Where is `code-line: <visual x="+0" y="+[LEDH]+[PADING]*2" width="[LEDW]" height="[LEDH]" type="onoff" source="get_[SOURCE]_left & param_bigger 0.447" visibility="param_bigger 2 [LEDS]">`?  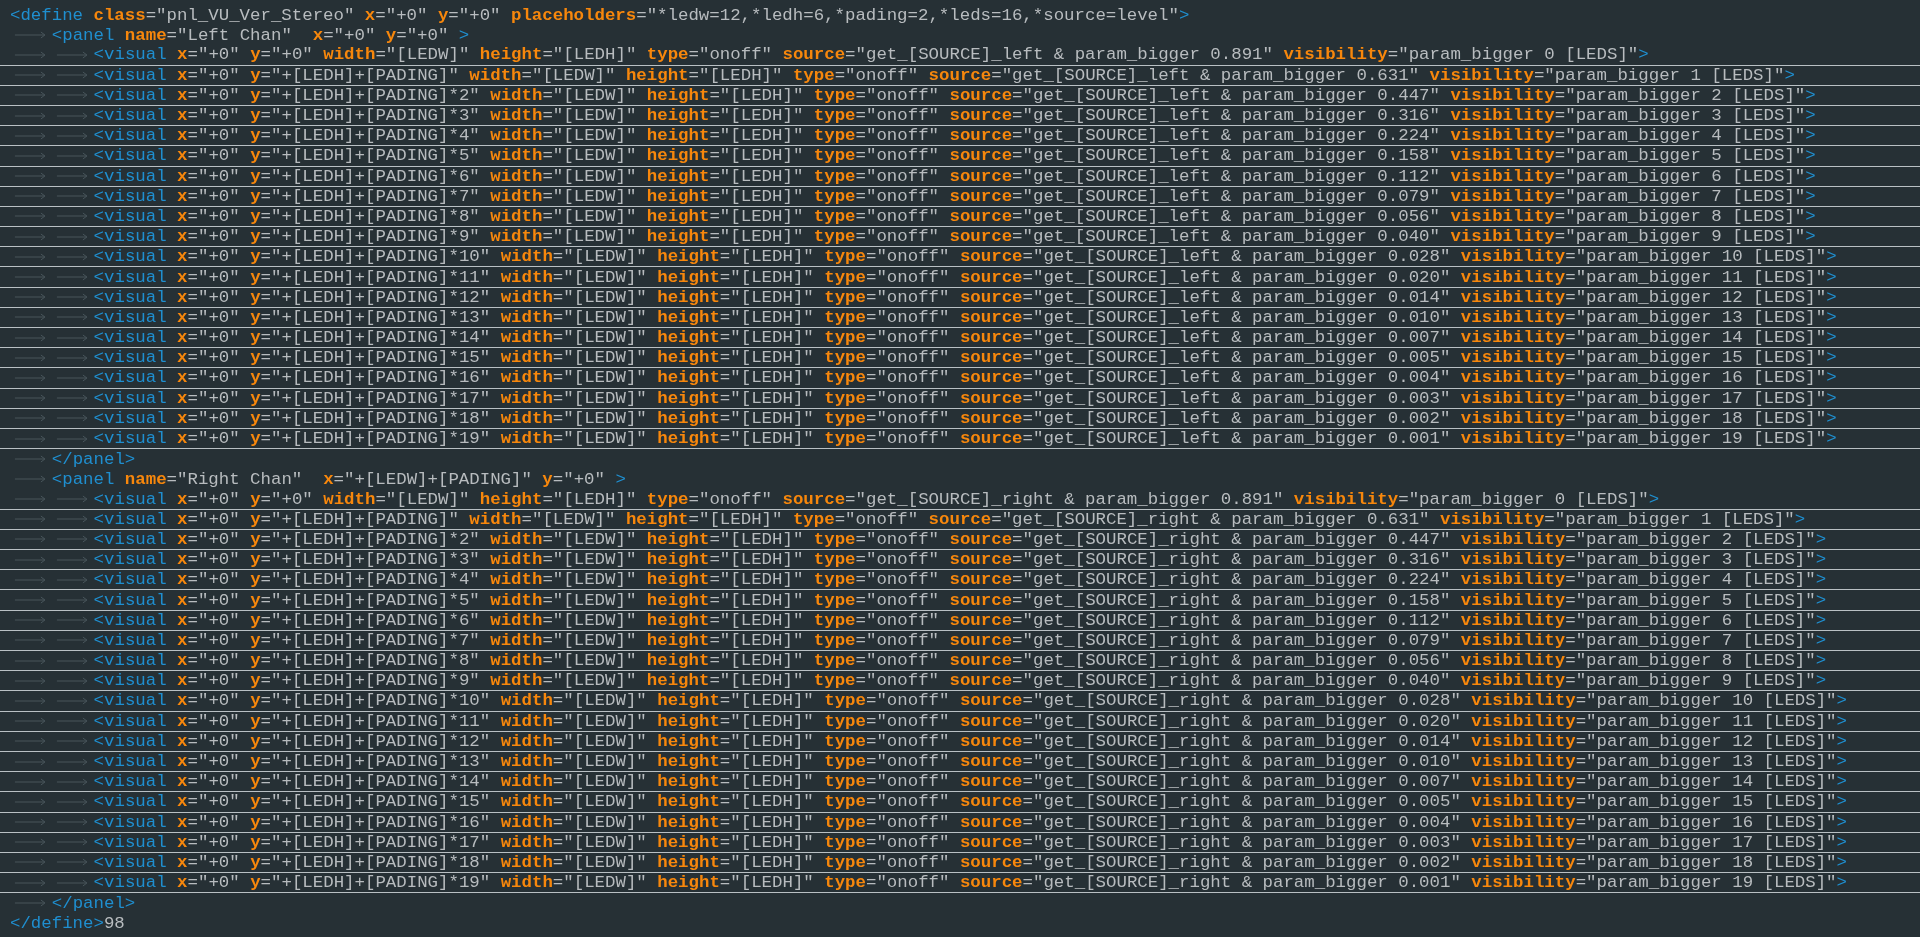
code-line: <visual x="+0" y="+[LEDH]+[PADING]*2" width="[LEDW]" height="[LEDH]" type="onoff" source="get_[SOURCE]_left & param_bigger 0.447" visibility="param_bigger 2 [LEDS]"> is located at coordinates (954, 95).